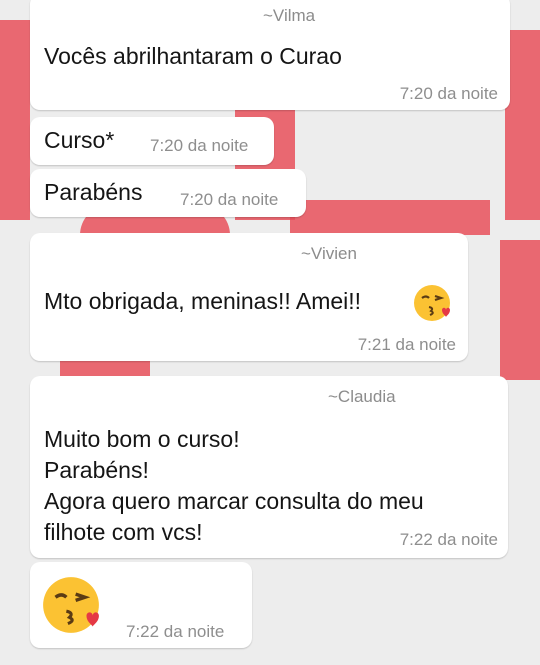 The image size is (540, 665). Describe the element at coordinates (141, 605) in the screenshot. I see `message-bubble: 7:22 da noite` at that location.